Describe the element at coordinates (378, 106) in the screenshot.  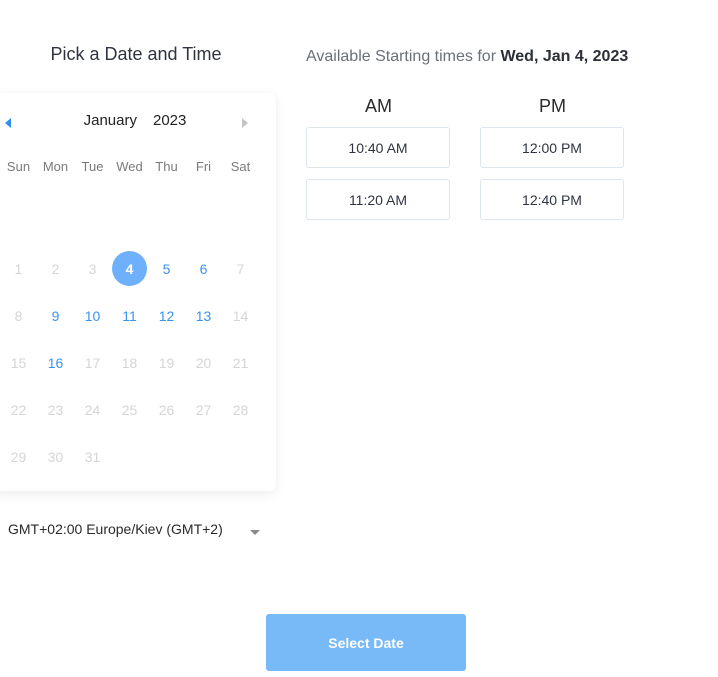
I see `am-heading: AM` at that location.